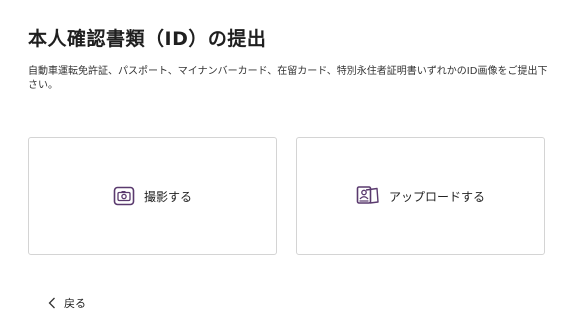 The image size is (582, 336). What do you see at coordinates (436, 196) in the screenshot?
I see `upload-label: アップロードする` at bounding box center [436, 196].